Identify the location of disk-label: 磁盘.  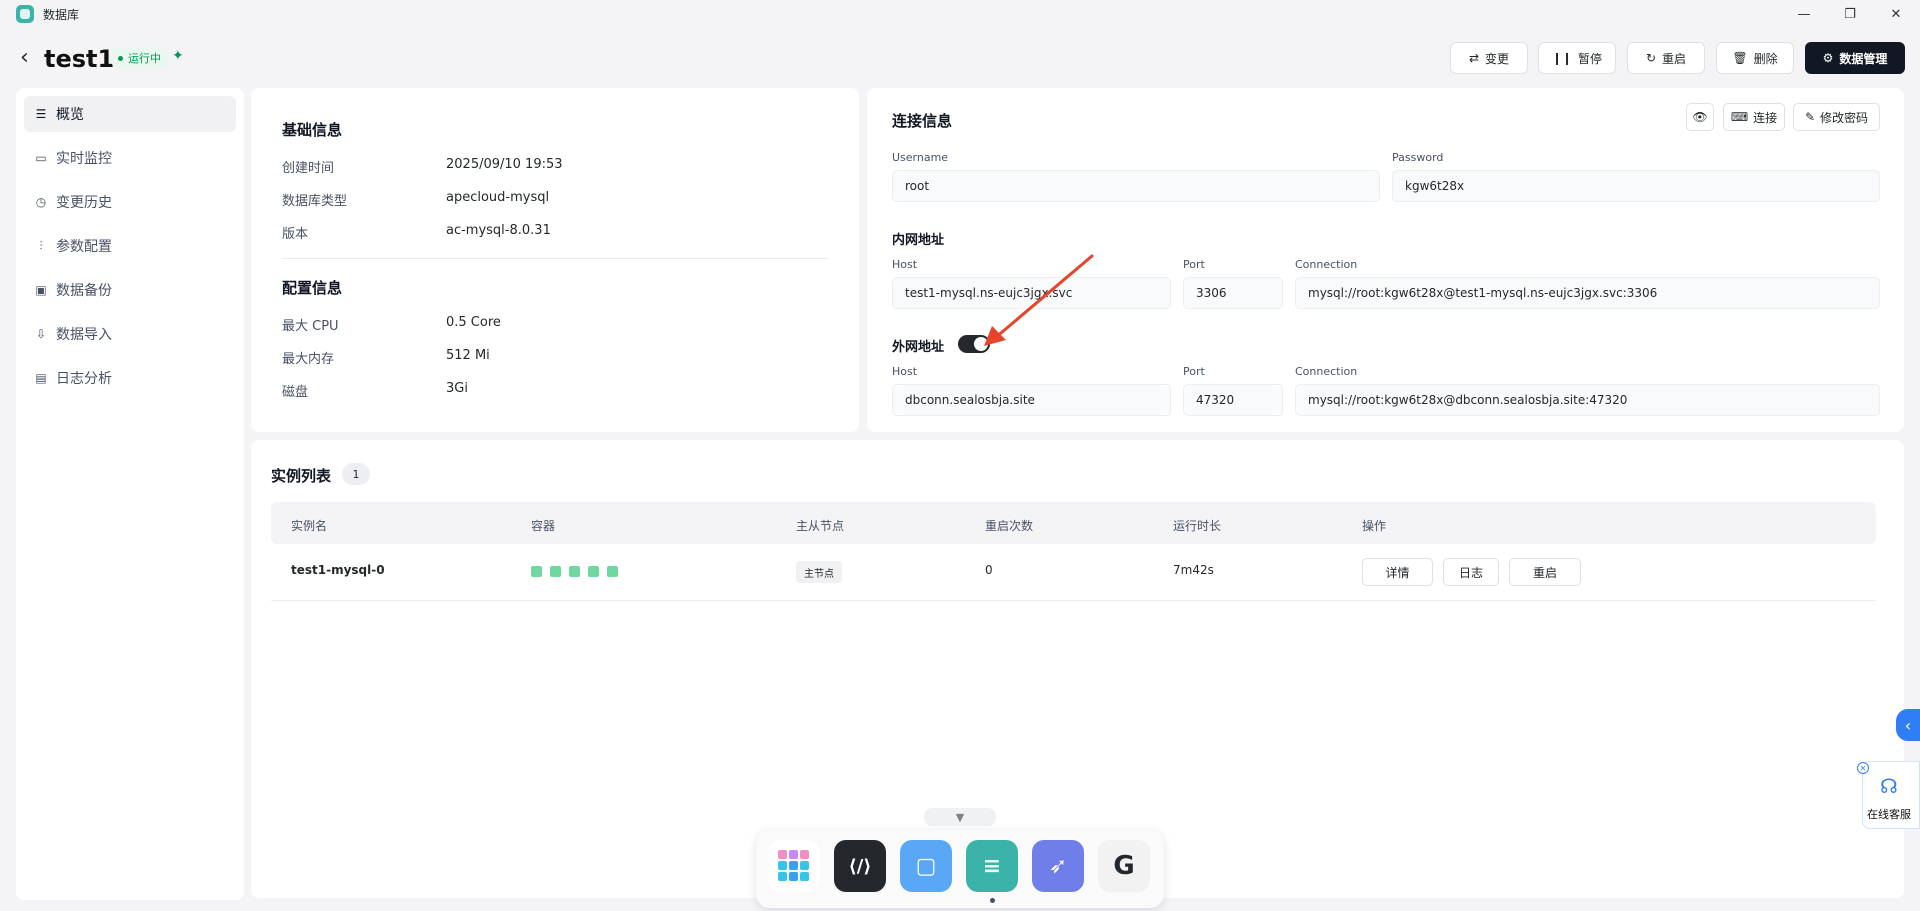
(295, 392).